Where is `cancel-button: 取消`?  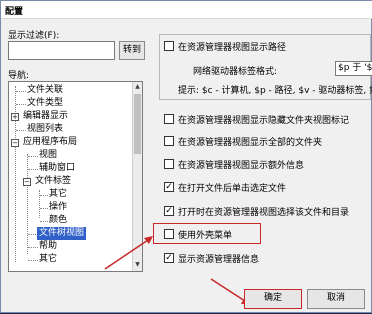 cancel-button: 取消 is located at coordinates (336, 299).